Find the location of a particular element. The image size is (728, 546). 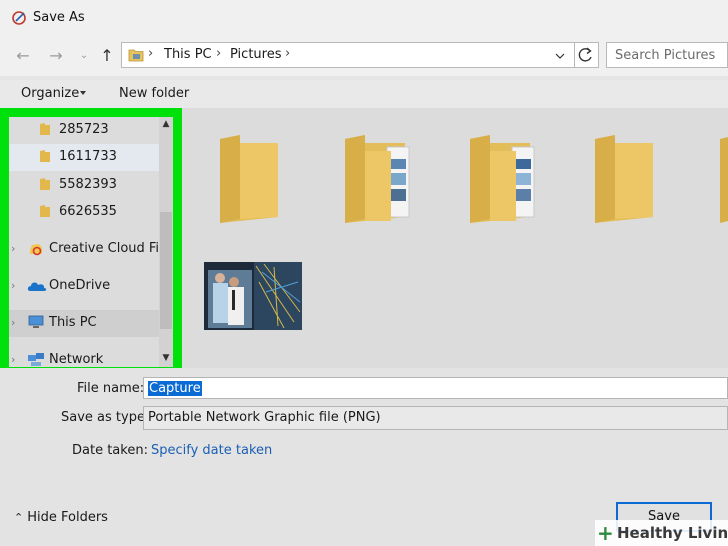

chevron-up-icon: ⌃ is located at coordinates (19, 517).